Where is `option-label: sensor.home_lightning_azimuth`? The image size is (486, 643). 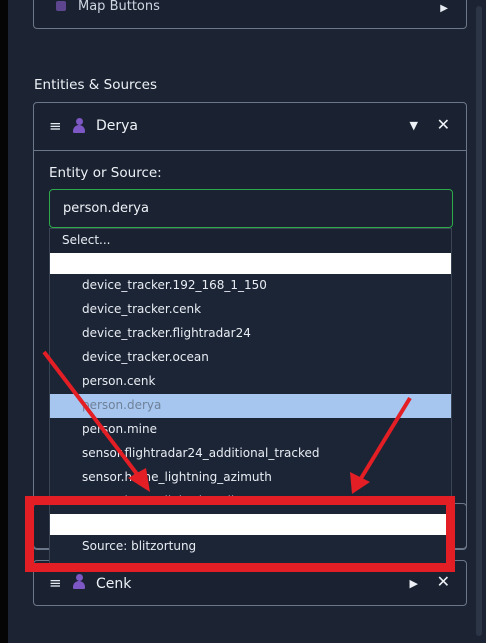 option-label: sensor.home_lightning_azimuth is located at coordinates (177, 477).